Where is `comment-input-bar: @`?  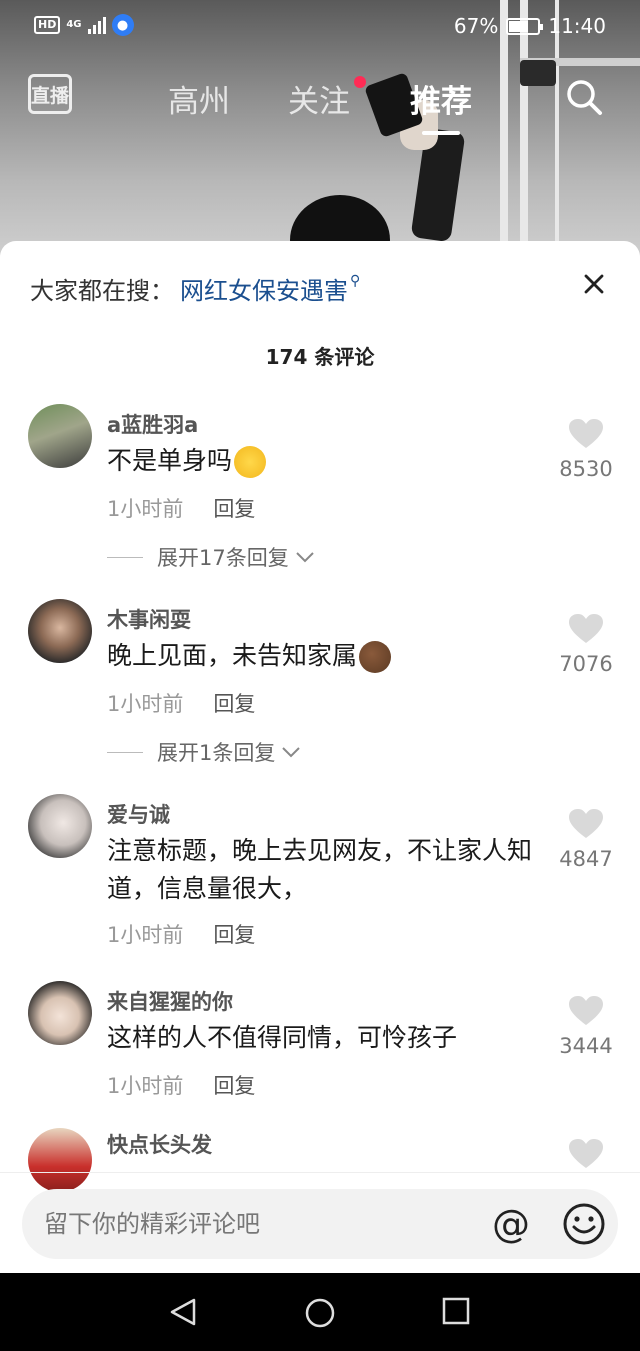 comment-input-bar: @ is located at coordinates (320, 1224).